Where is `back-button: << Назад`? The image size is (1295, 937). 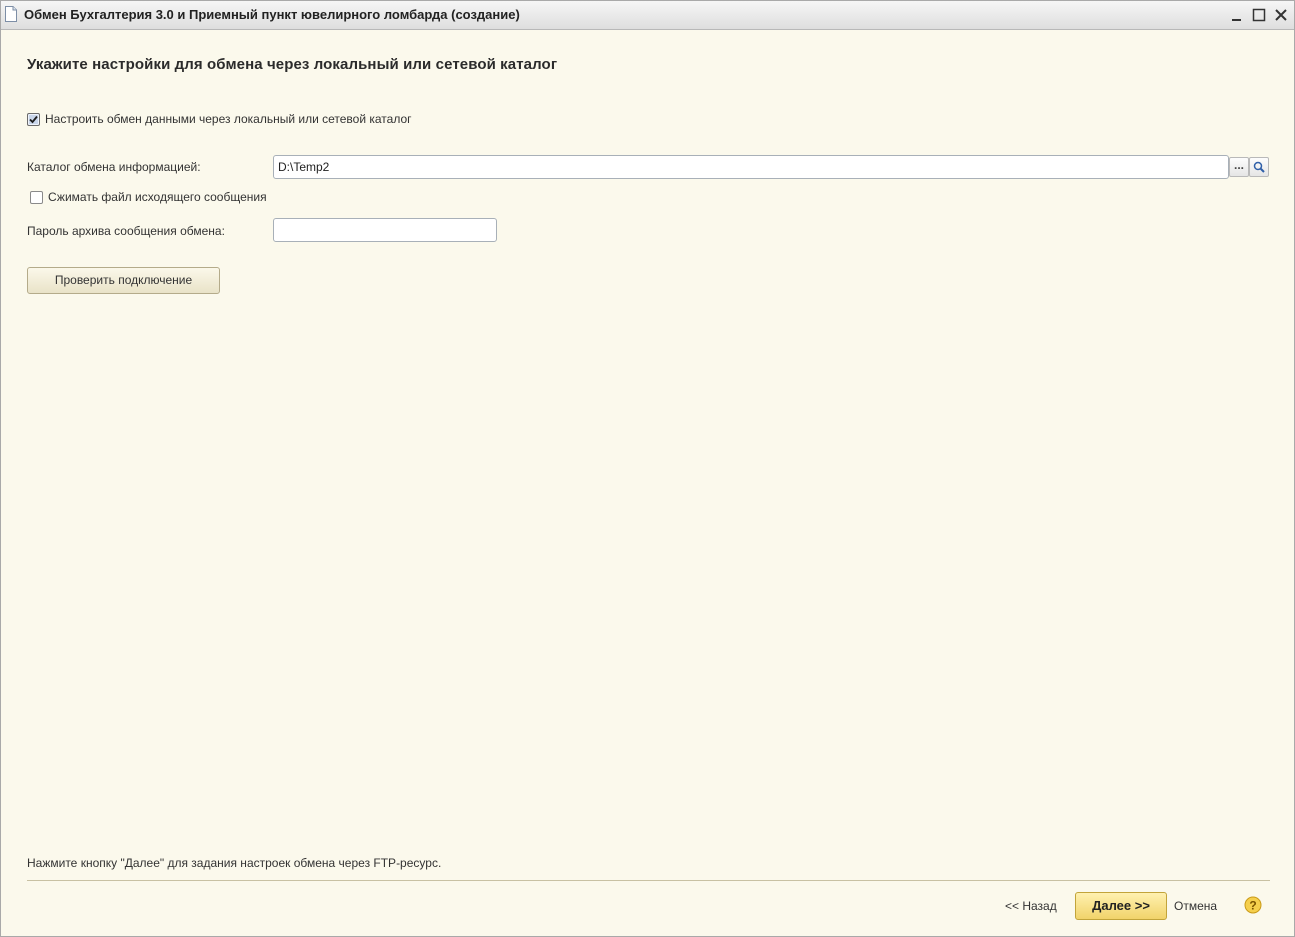 back-button: << Назад is located at coordinates (1031, 906).